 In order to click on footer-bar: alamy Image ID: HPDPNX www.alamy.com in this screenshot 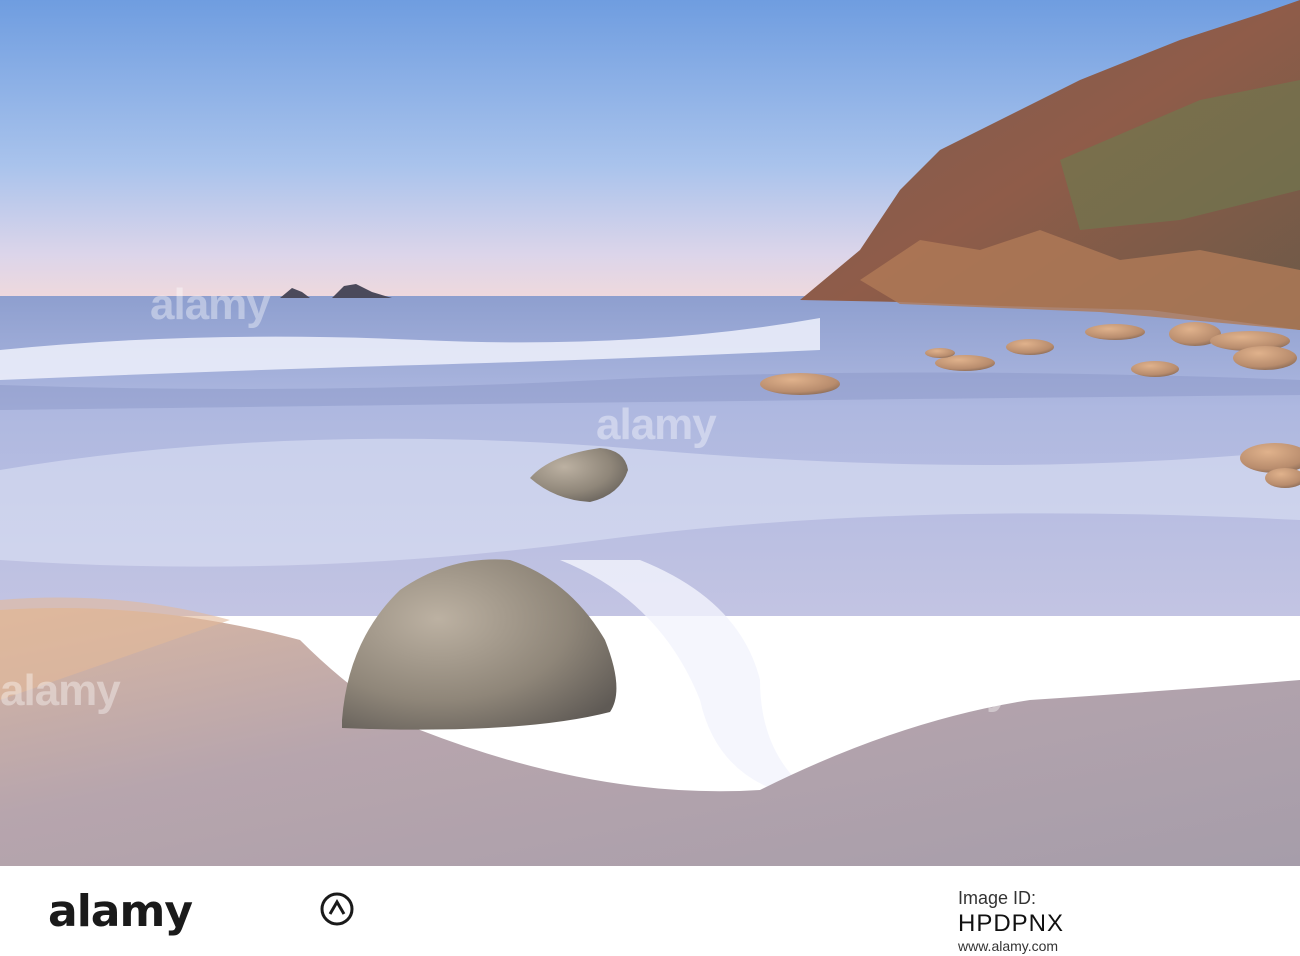, I will do `click(650, 911)`.